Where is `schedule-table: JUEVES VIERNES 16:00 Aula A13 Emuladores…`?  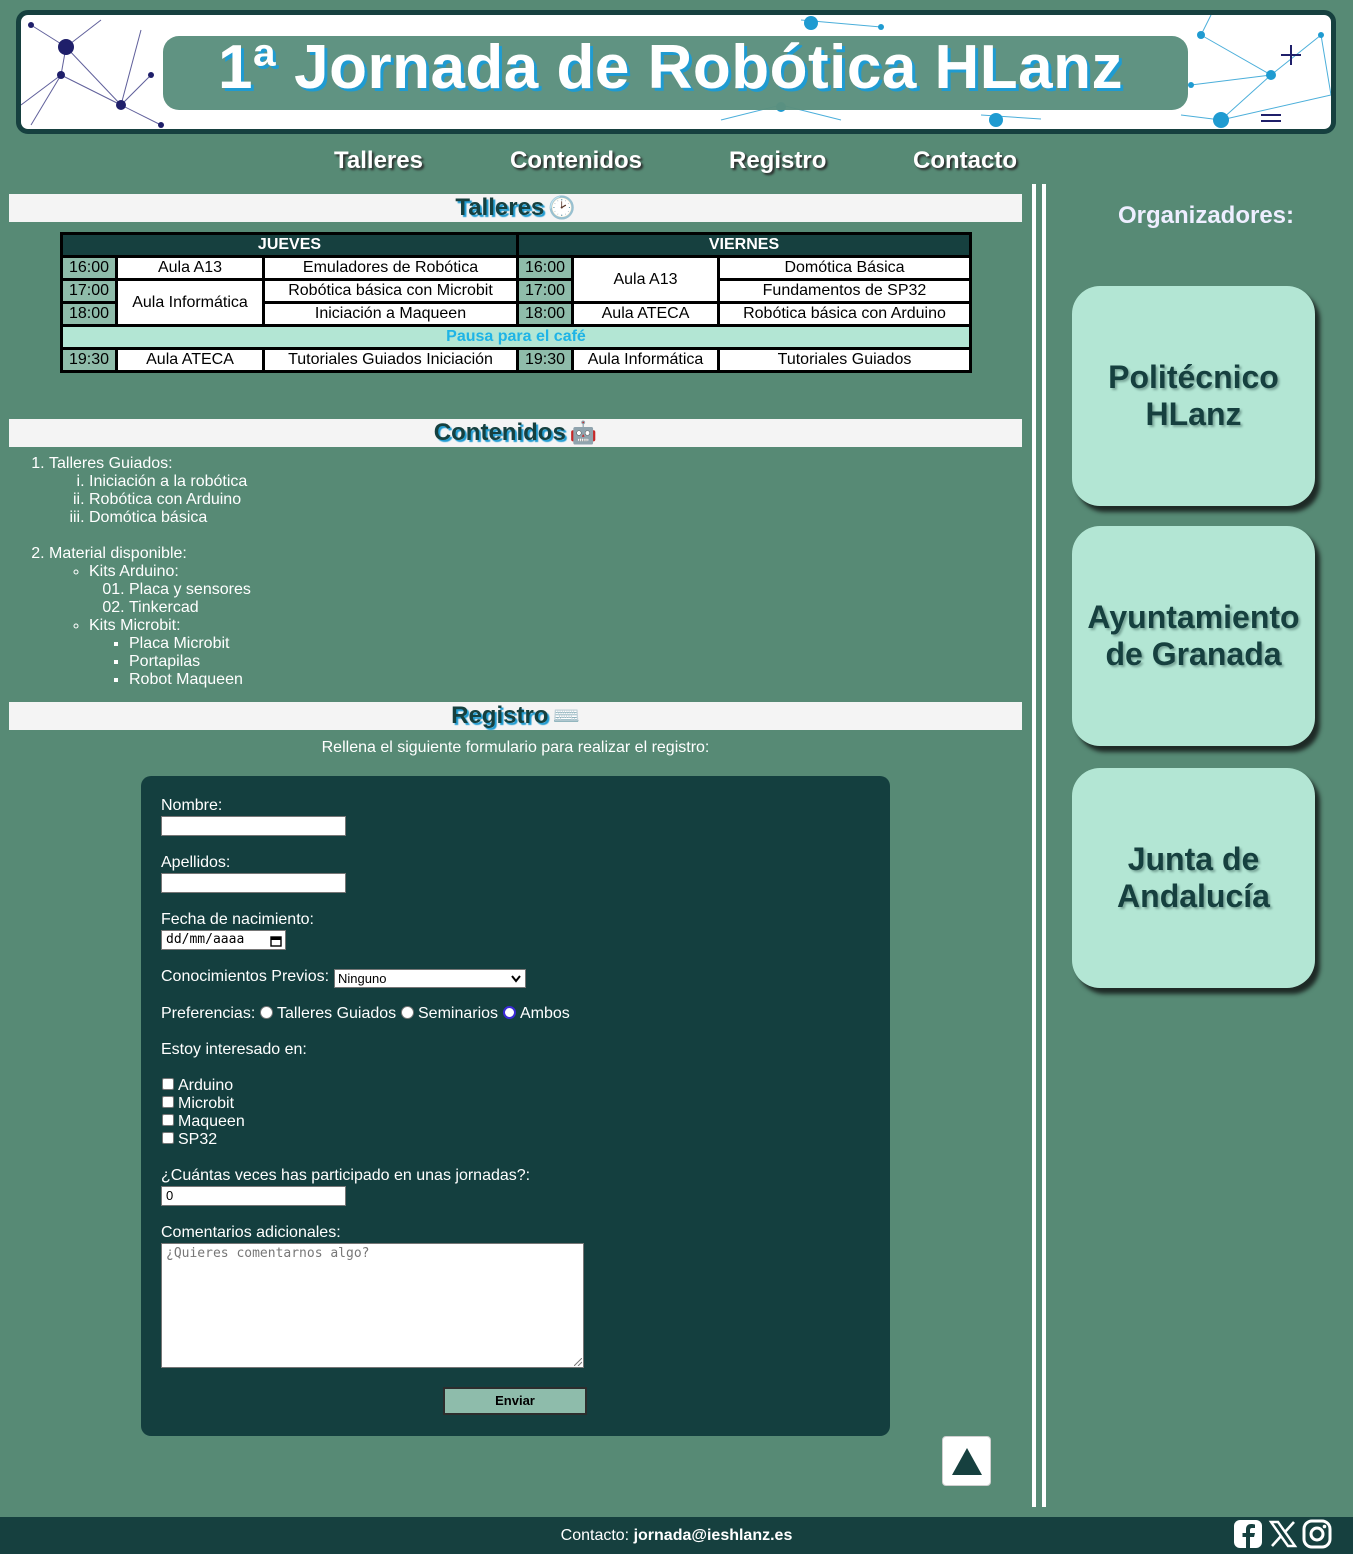
schedule-table: JUEVES VIERNES 16:00 Aula A13 Emuladores… is located at coordinates (516, 302).